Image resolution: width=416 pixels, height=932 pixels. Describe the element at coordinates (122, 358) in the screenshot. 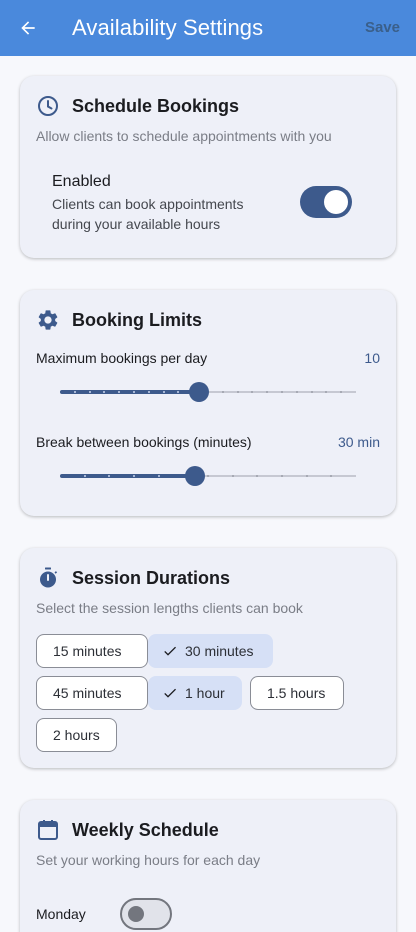

I see `max-bookings-label: Maximum bookings per day` at that location.